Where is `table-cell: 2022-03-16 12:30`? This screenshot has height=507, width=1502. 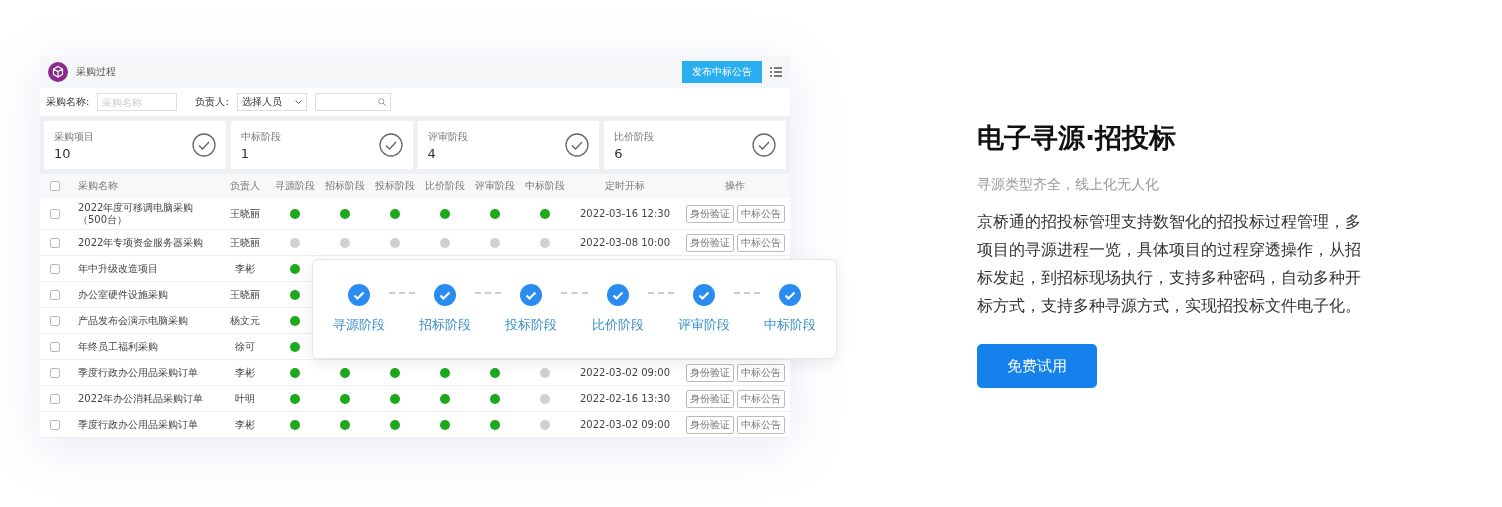 table-cell: 2022-03-16 12:30 is located at coordinates (625, 213).